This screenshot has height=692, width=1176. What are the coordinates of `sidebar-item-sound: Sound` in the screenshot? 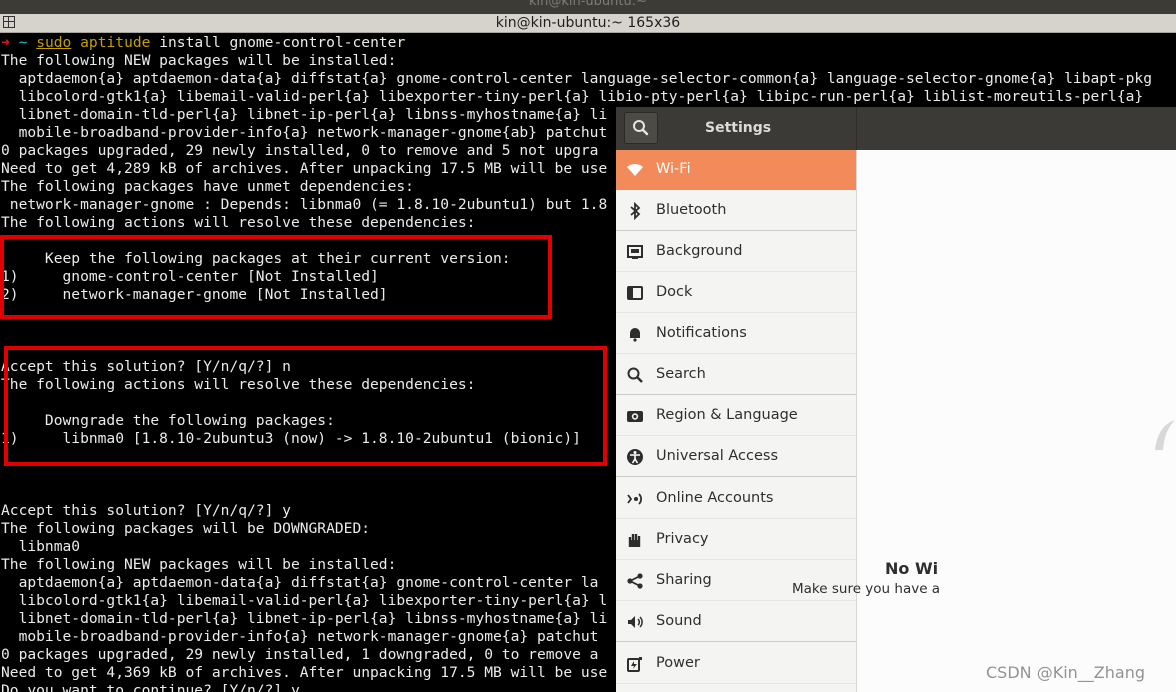 It's located at (736, 622).